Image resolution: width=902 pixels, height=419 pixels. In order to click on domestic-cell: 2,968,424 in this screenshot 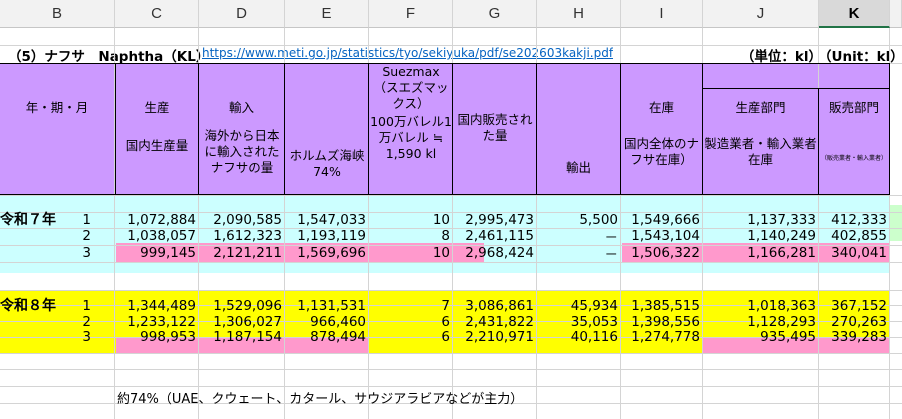, I will do `click(495, 253)`.